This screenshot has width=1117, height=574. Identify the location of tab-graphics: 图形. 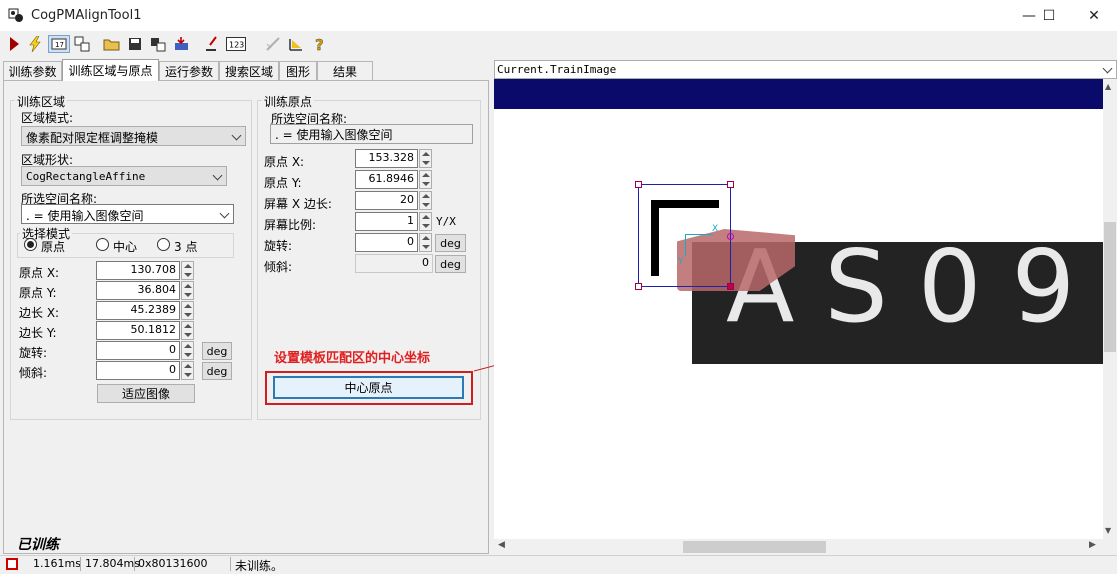
(298, 70).